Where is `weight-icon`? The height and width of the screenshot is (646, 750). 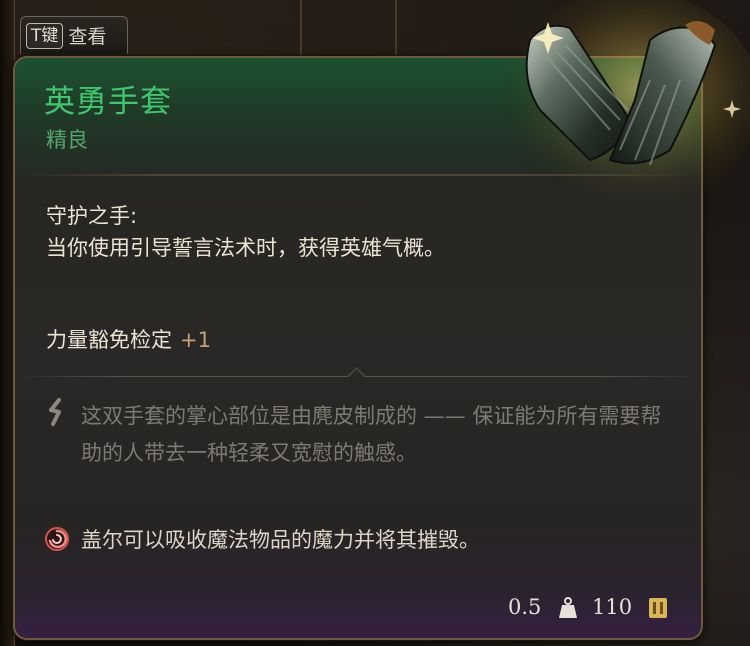 weight-icon is located at coordinates (568, 607).